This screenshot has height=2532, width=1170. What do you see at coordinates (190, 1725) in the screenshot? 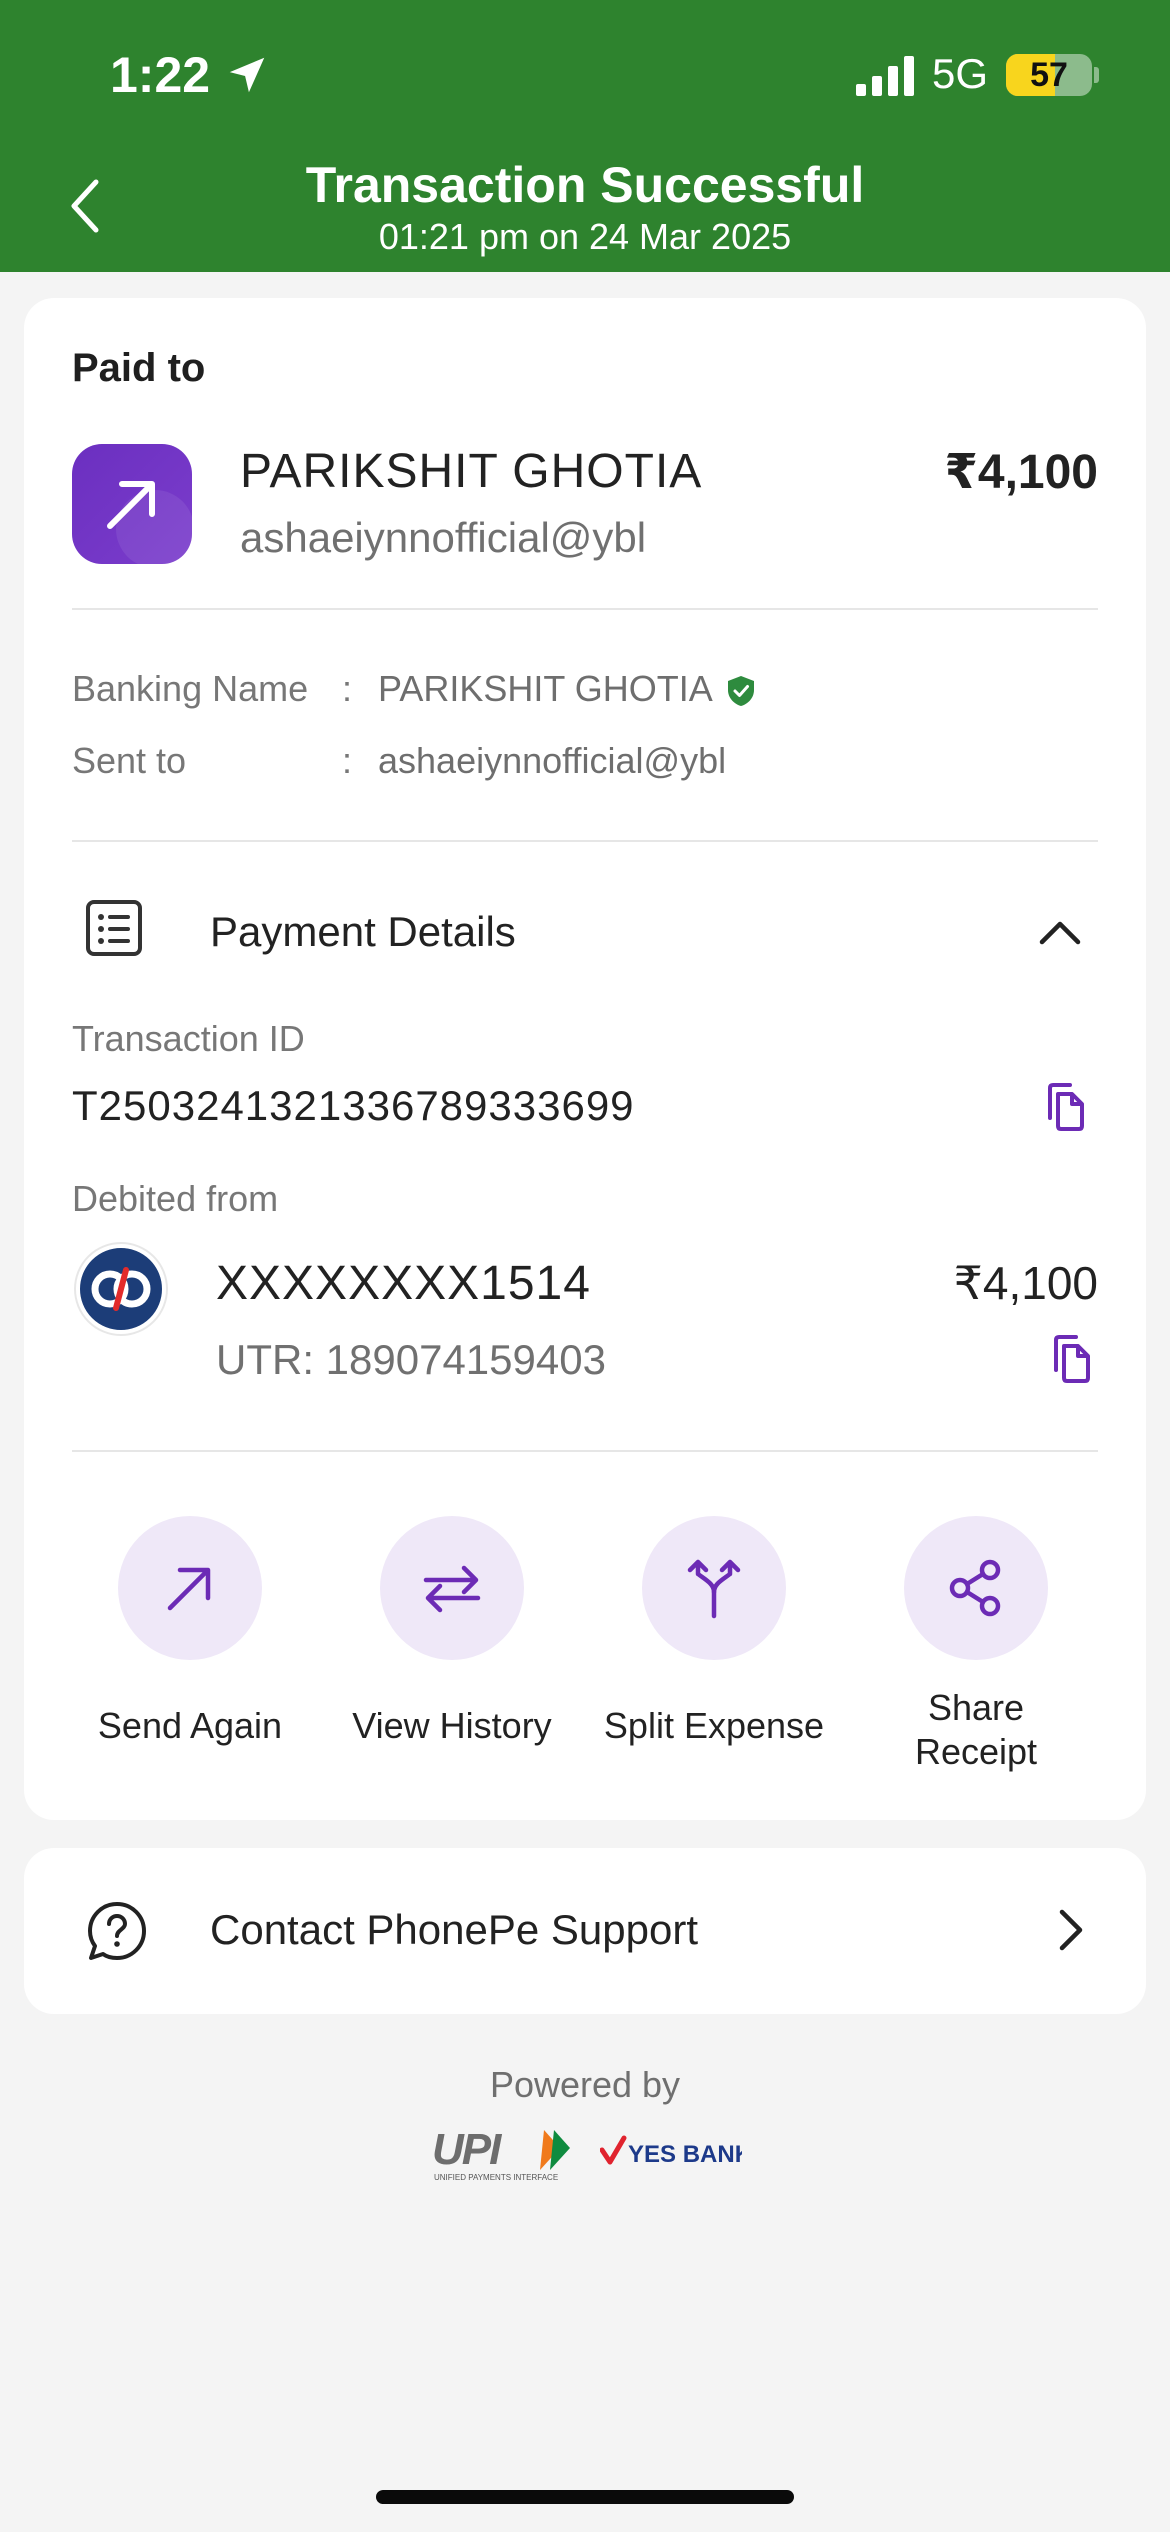
I see `send-again-label: Send Again` at bounding box center [190, 1725].